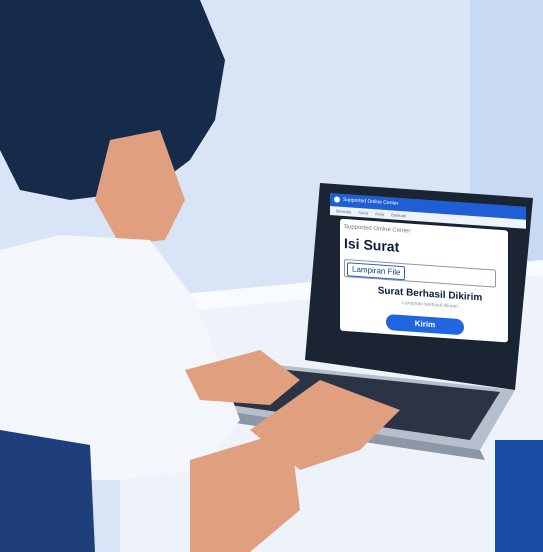  I want to click on card-header: Supported Online Center, so click(377, 229).